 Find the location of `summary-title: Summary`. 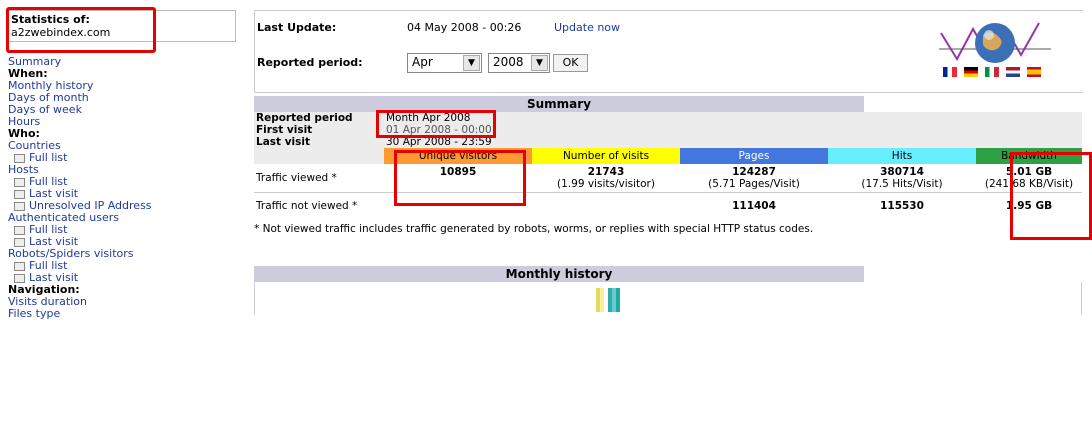

summary-title: Summary is located at coordinates (559, 104).